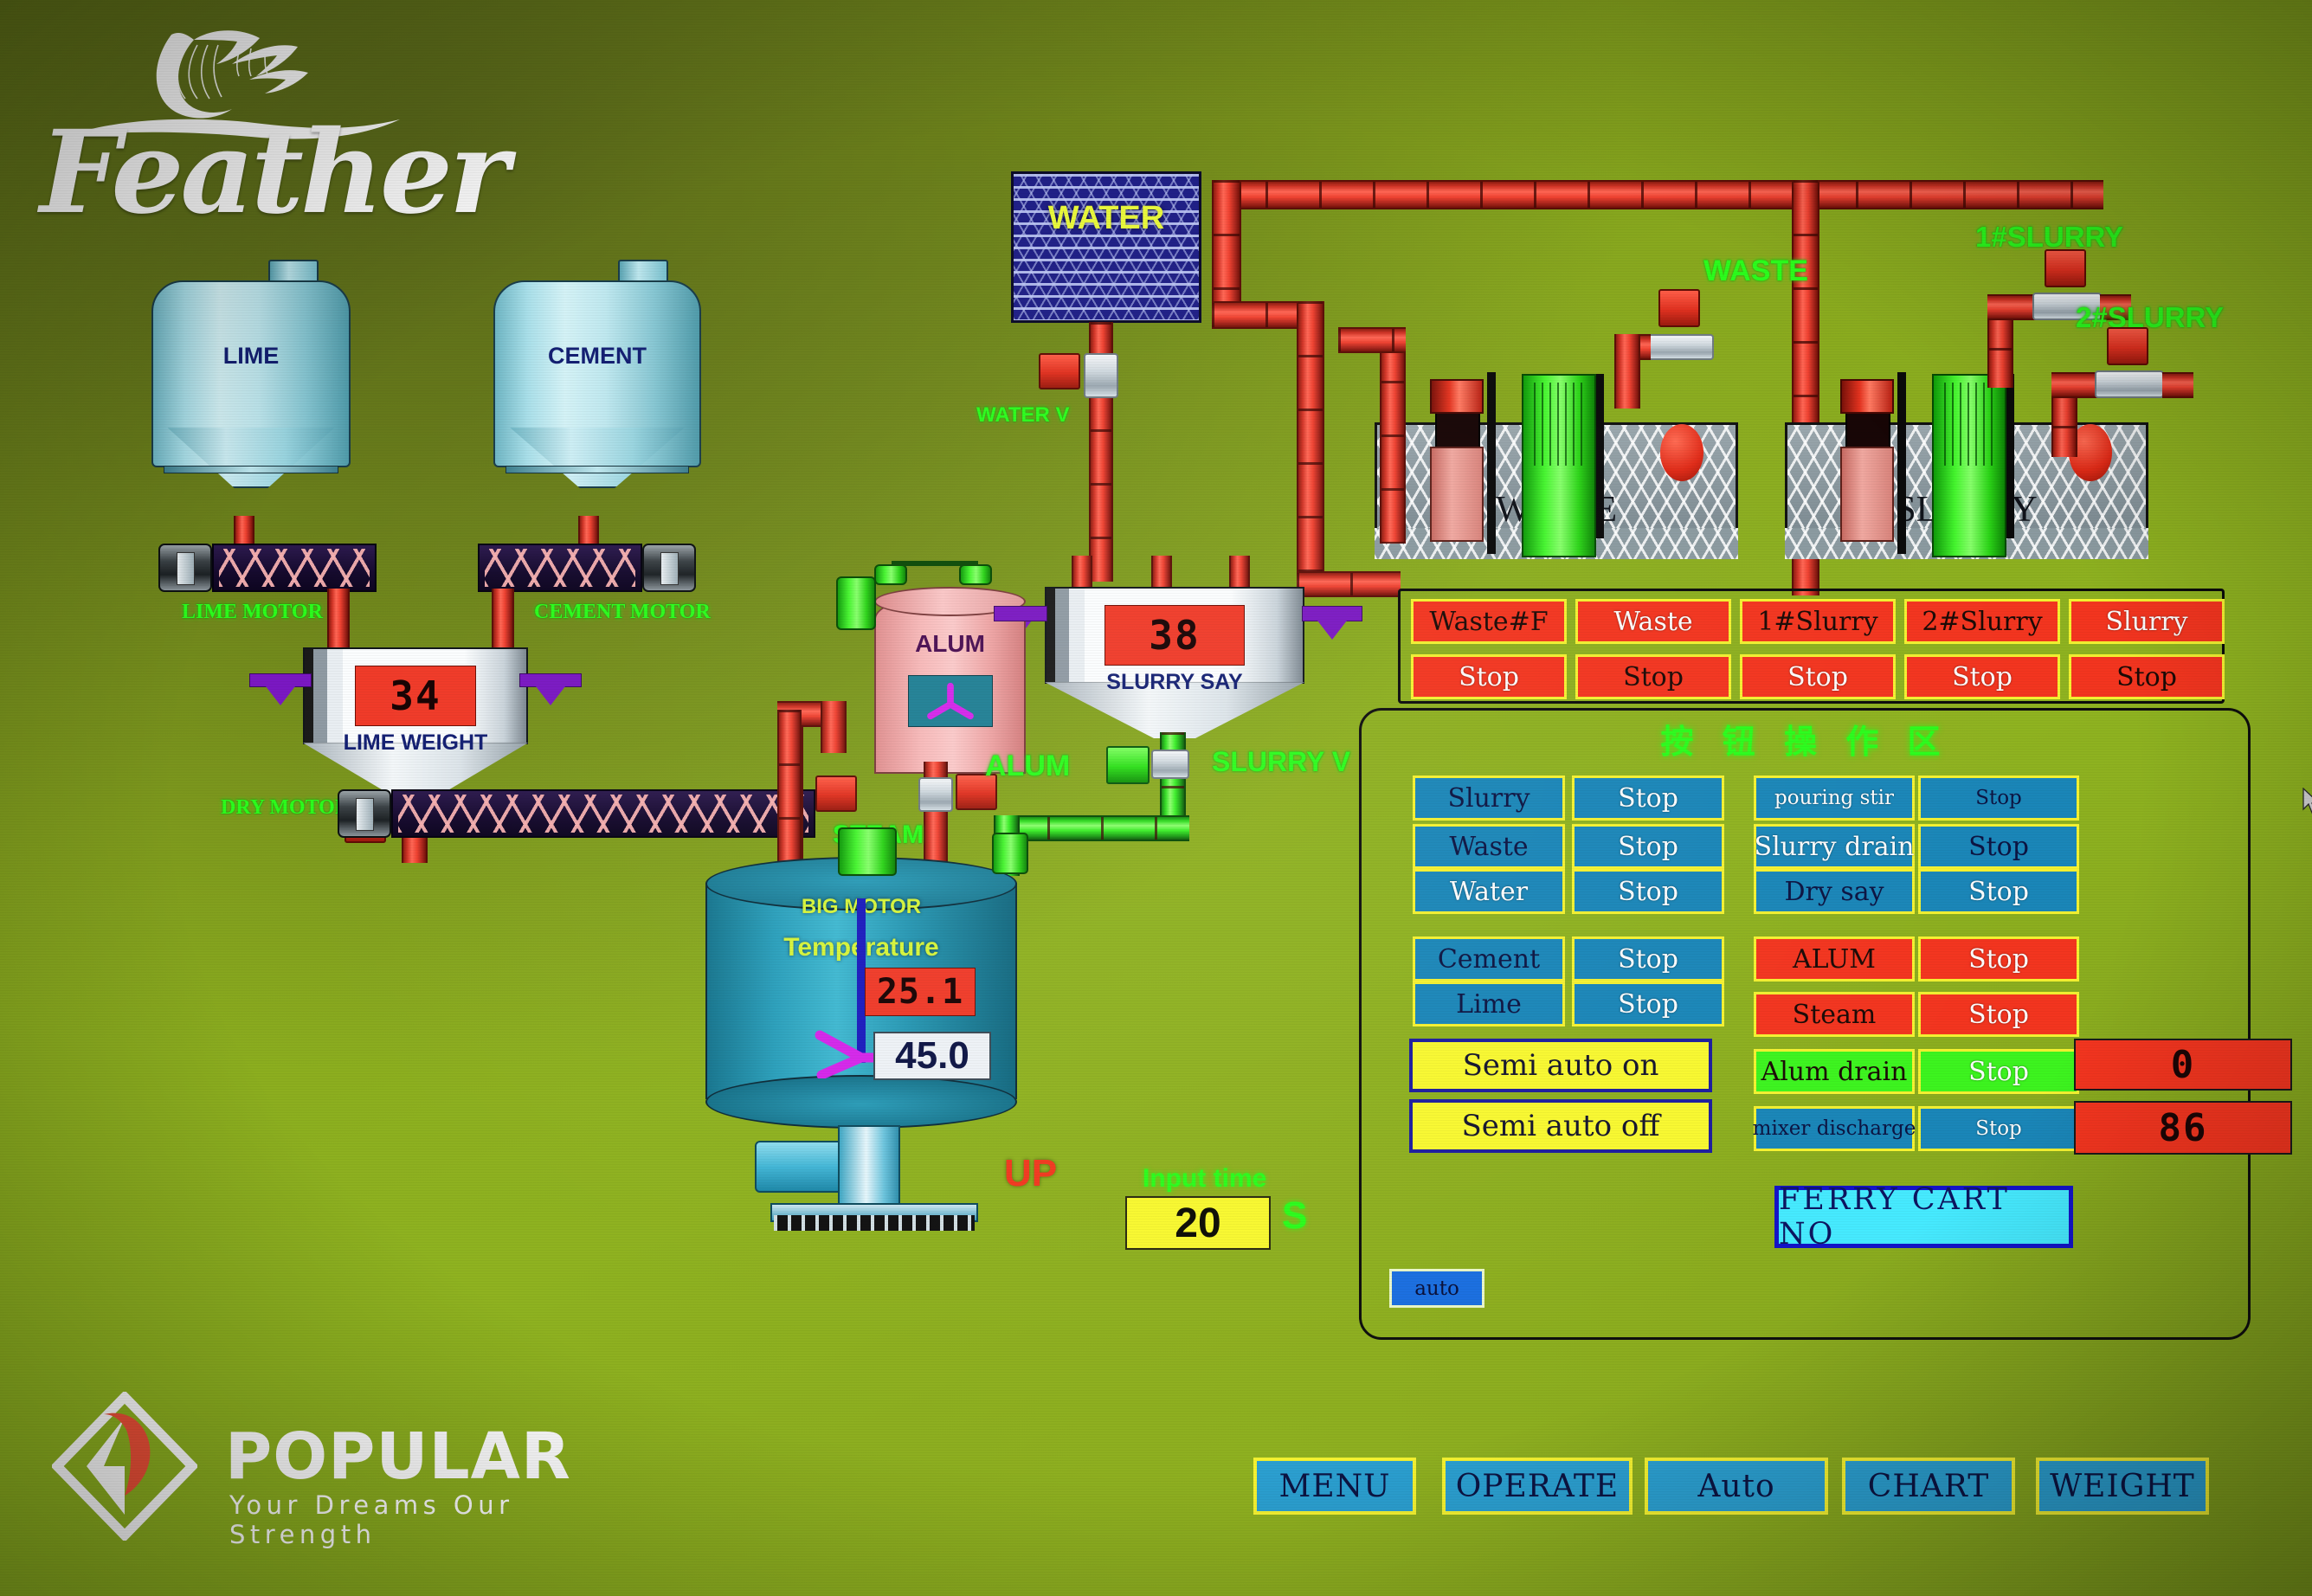 The height and width of the screenshot is (1596, 2312). I want to click on op-left-name-lime-label: Lime, so click(1489, 1004).